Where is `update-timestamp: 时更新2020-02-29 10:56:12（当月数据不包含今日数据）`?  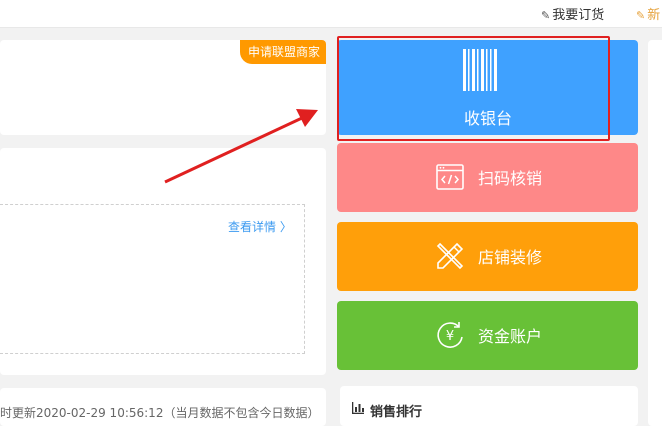
update-timestamp: 时更新2020-02-29 10:56:12（当月数据不包含今日数据） is located at coordinates (160, 413).